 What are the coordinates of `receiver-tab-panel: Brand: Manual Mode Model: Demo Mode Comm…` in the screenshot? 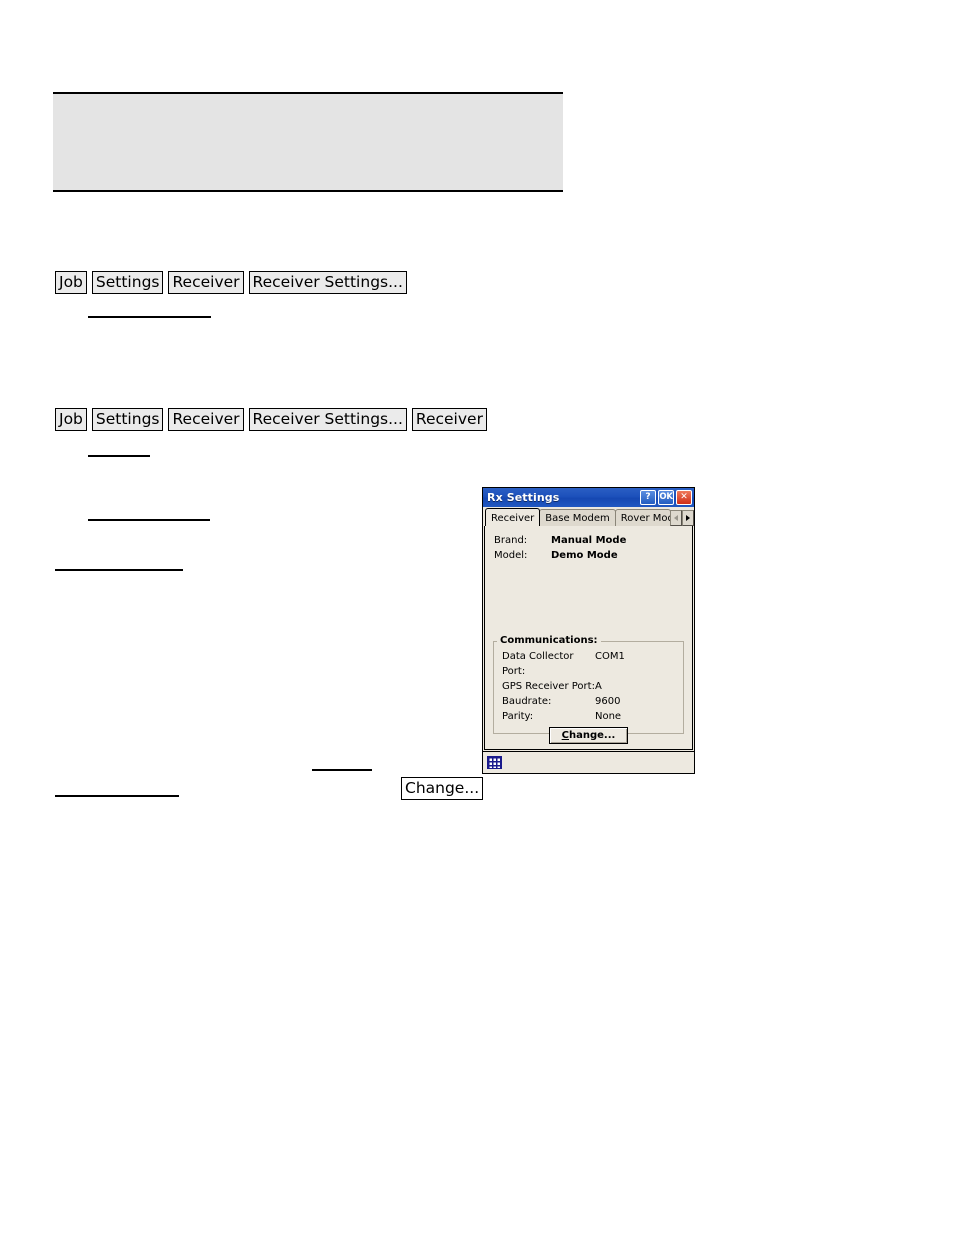 It's located at (588, 638).